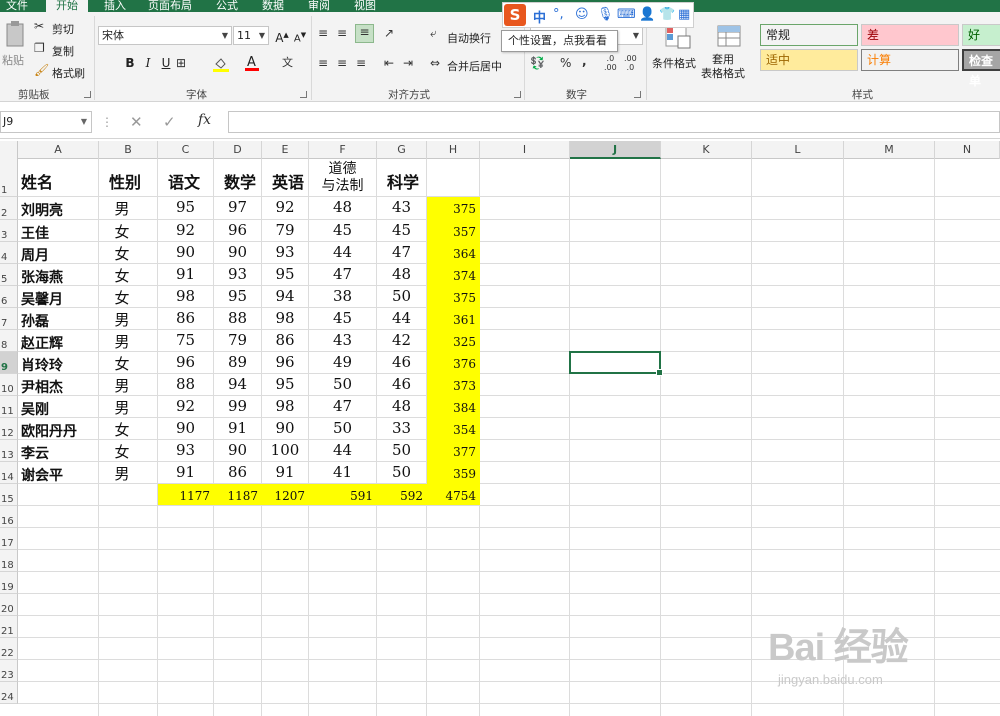  What do you see at coordinates (342, 362) in the screenshot?
I see `score-cell: 49` at bounding box center [342, 362].